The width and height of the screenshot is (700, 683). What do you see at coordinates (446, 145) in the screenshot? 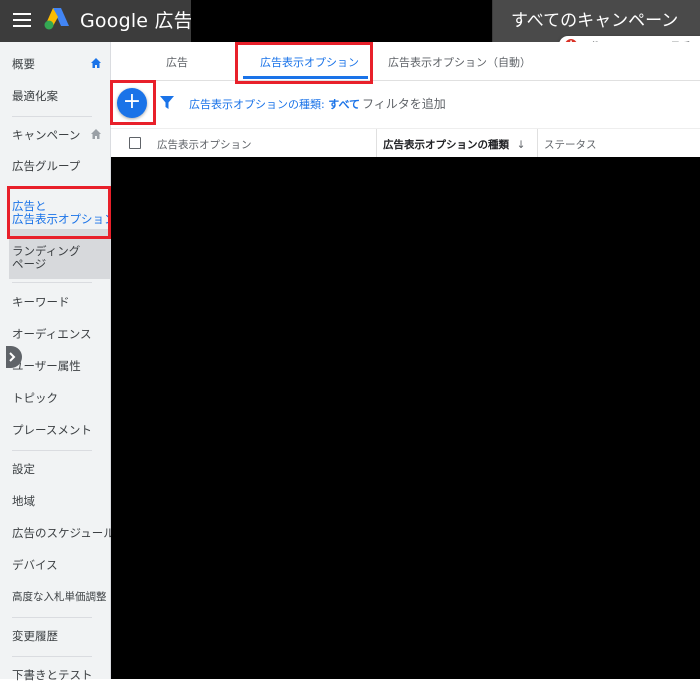
I see `column-header-label: 広告表示オプションの種類` at bounding box center [446, 145].